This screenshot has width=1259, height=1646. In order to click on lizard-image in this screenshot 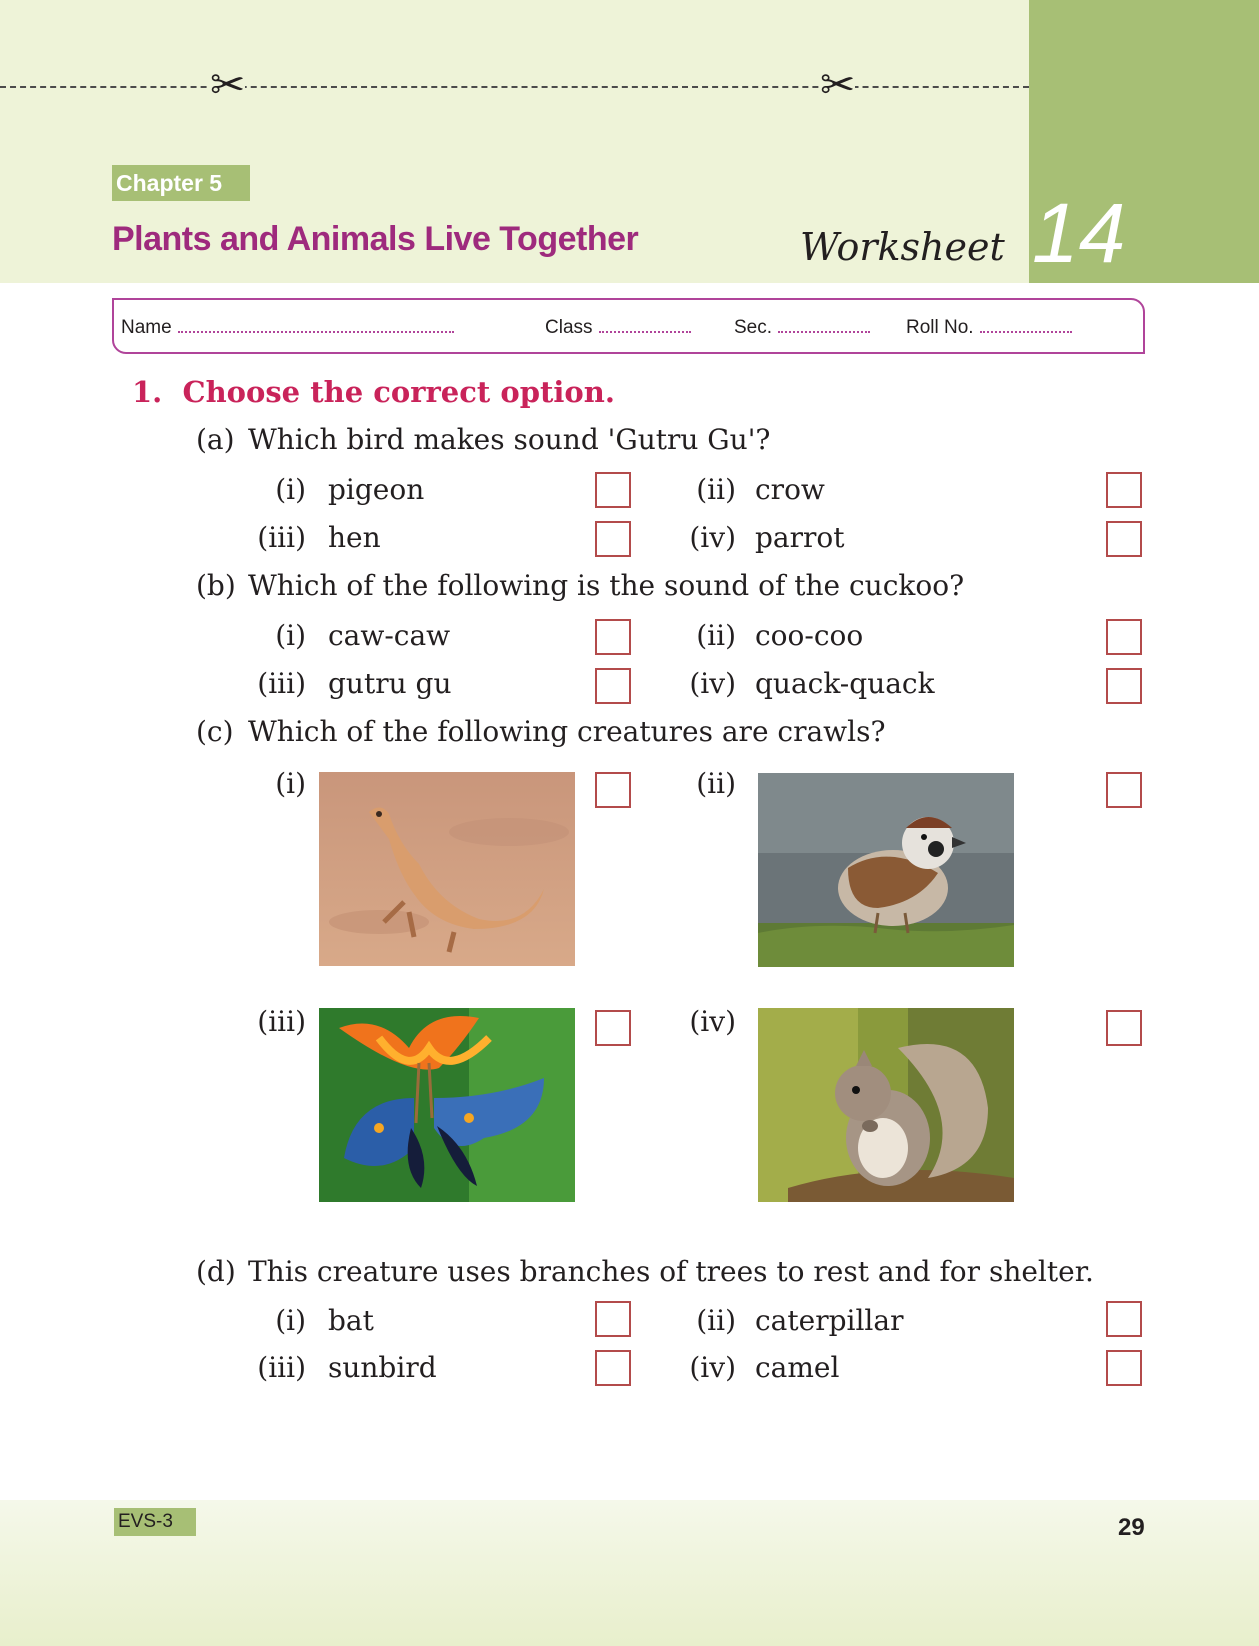, I will do `click(447, 869)`.